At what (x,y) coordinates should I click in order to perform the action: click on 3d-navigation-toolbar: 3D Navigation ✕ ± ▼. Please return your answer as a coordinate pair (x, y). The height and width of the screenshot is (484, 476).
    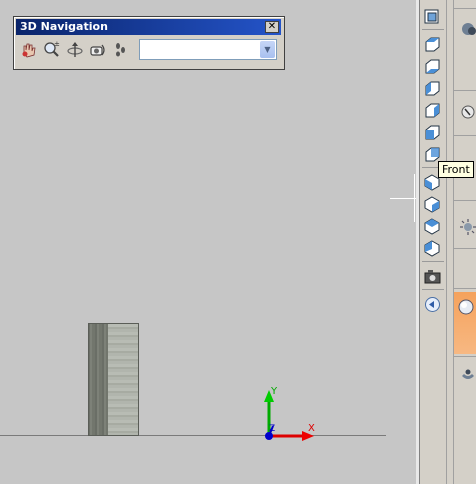
    Looking at the image, I should click on (149, 43).